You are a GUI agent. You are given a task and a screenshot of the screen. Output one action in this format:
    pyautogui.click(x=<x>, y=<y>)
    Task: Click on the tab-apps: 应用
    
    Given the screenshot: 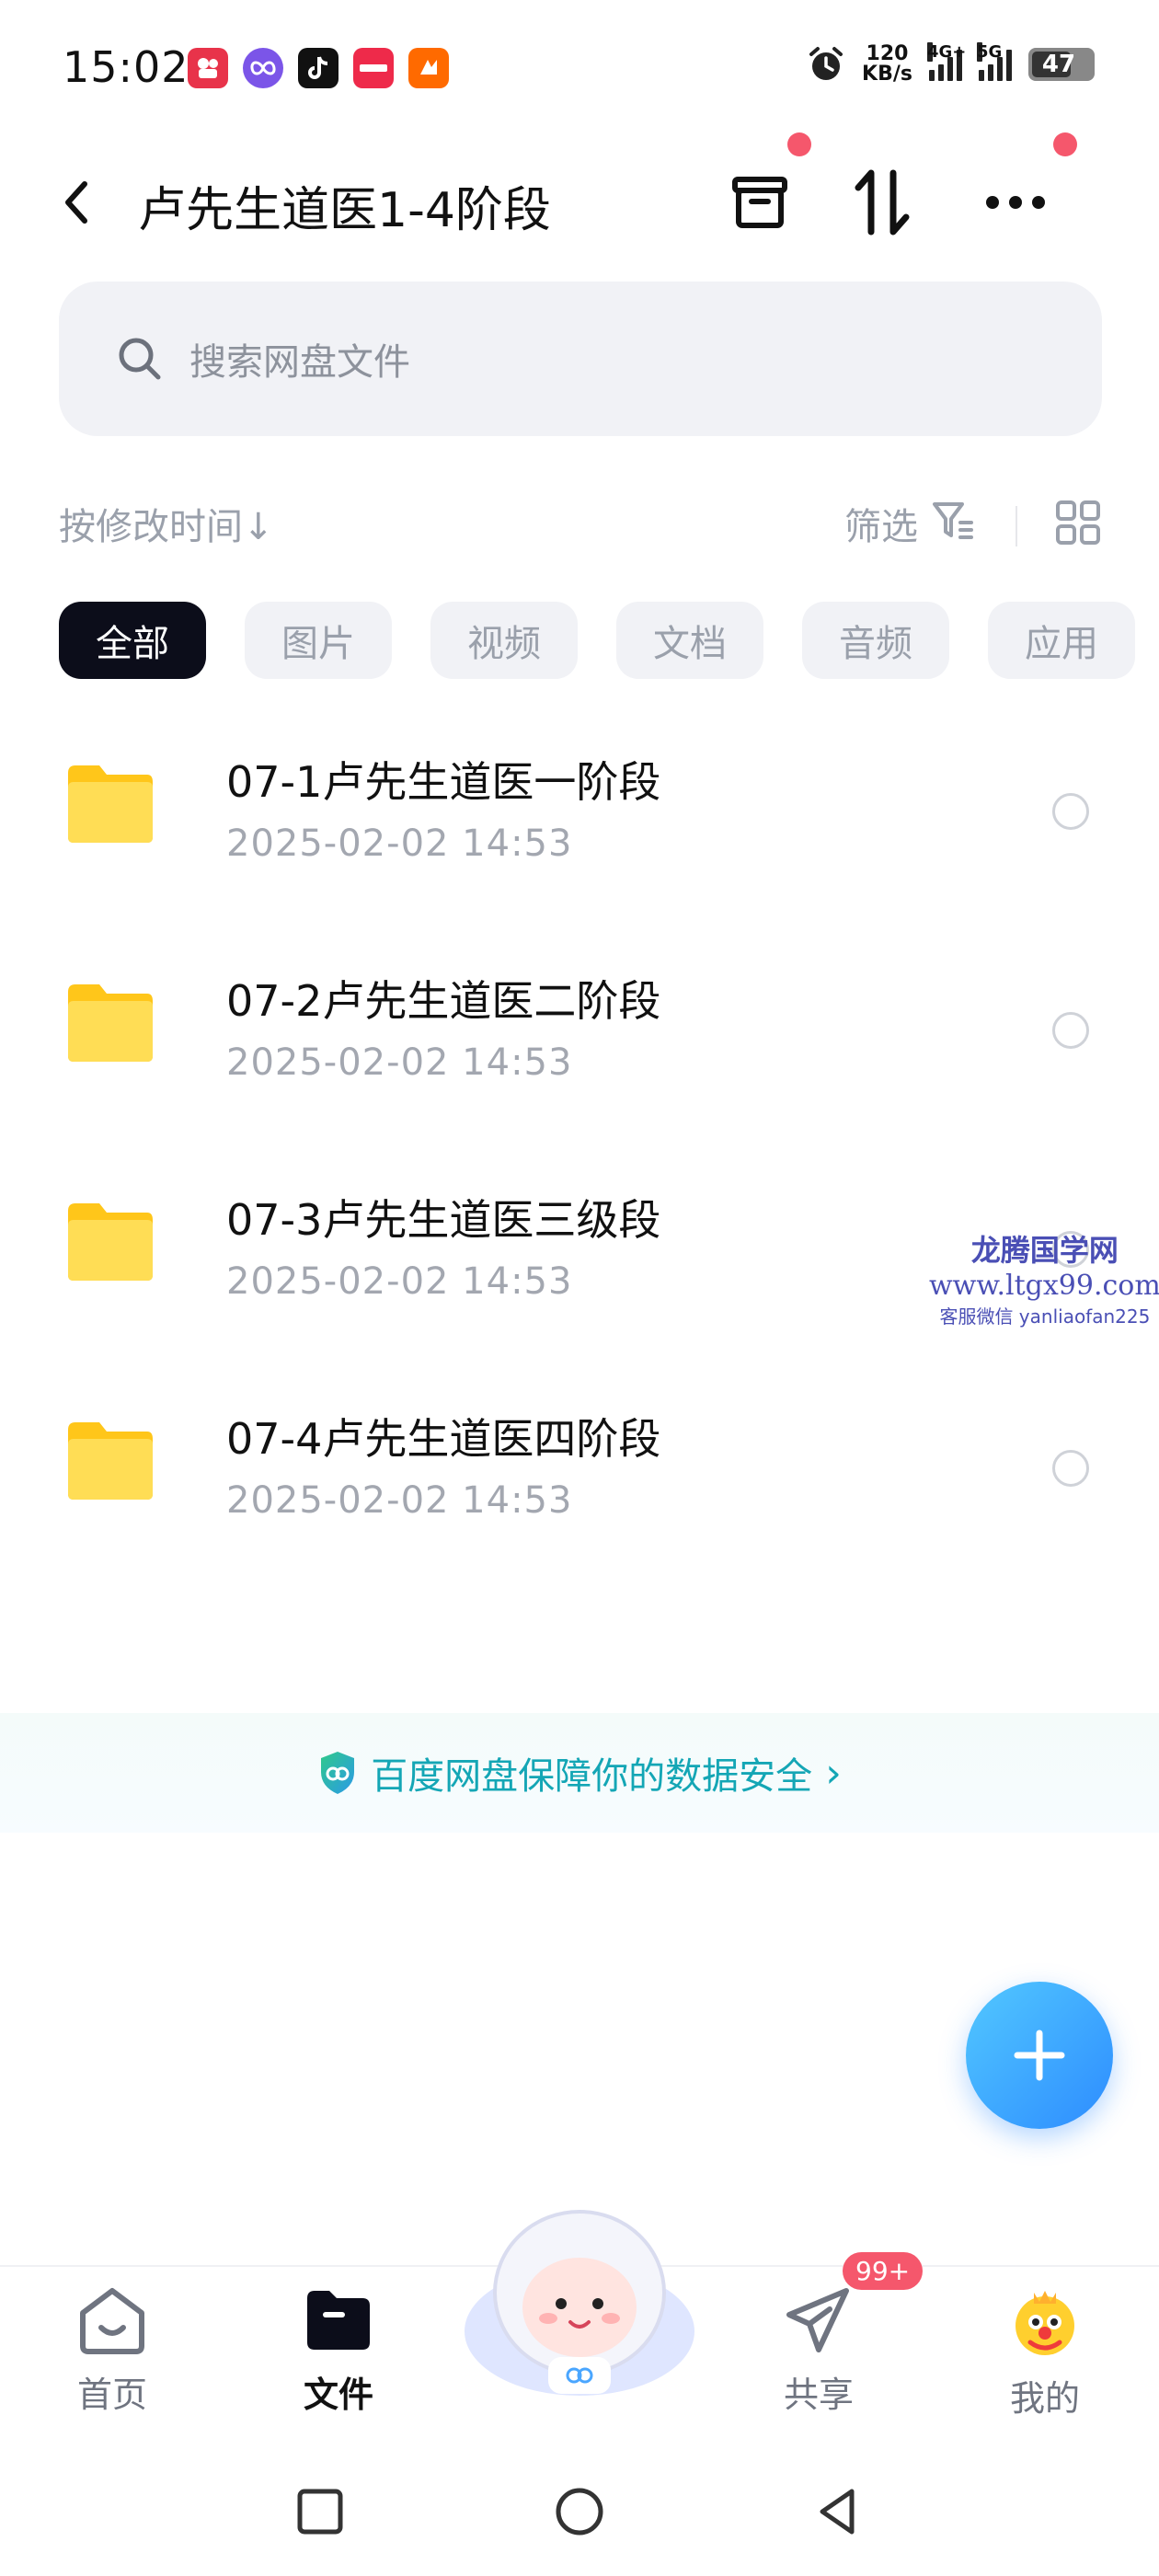 What is the action you would take?
    pyautogui.click(x=1061, y=640)
    